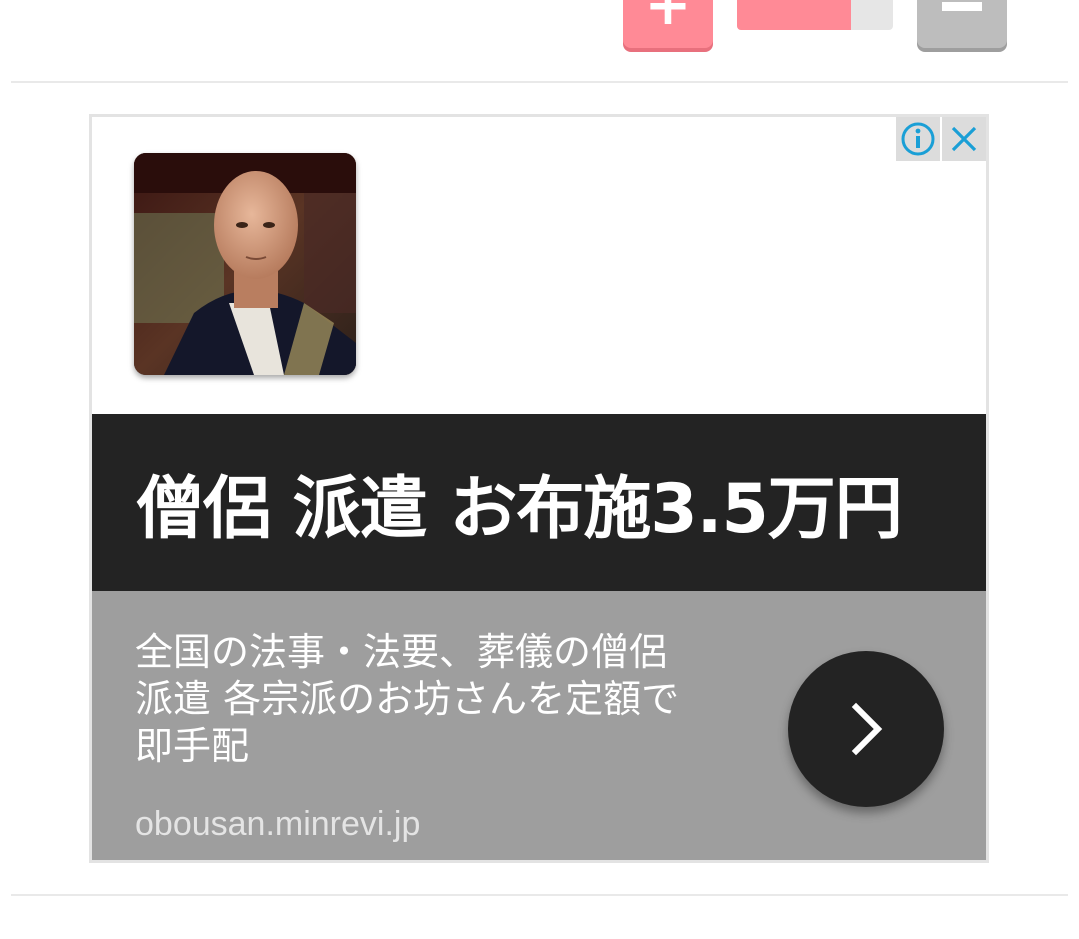 The height and width of the screenshot is (939, 1079). Describe the element at coordinates (407, 699) in the screenshot. I see `description-line: 派遣 各宗派のお坊さんを定額で` at that location.